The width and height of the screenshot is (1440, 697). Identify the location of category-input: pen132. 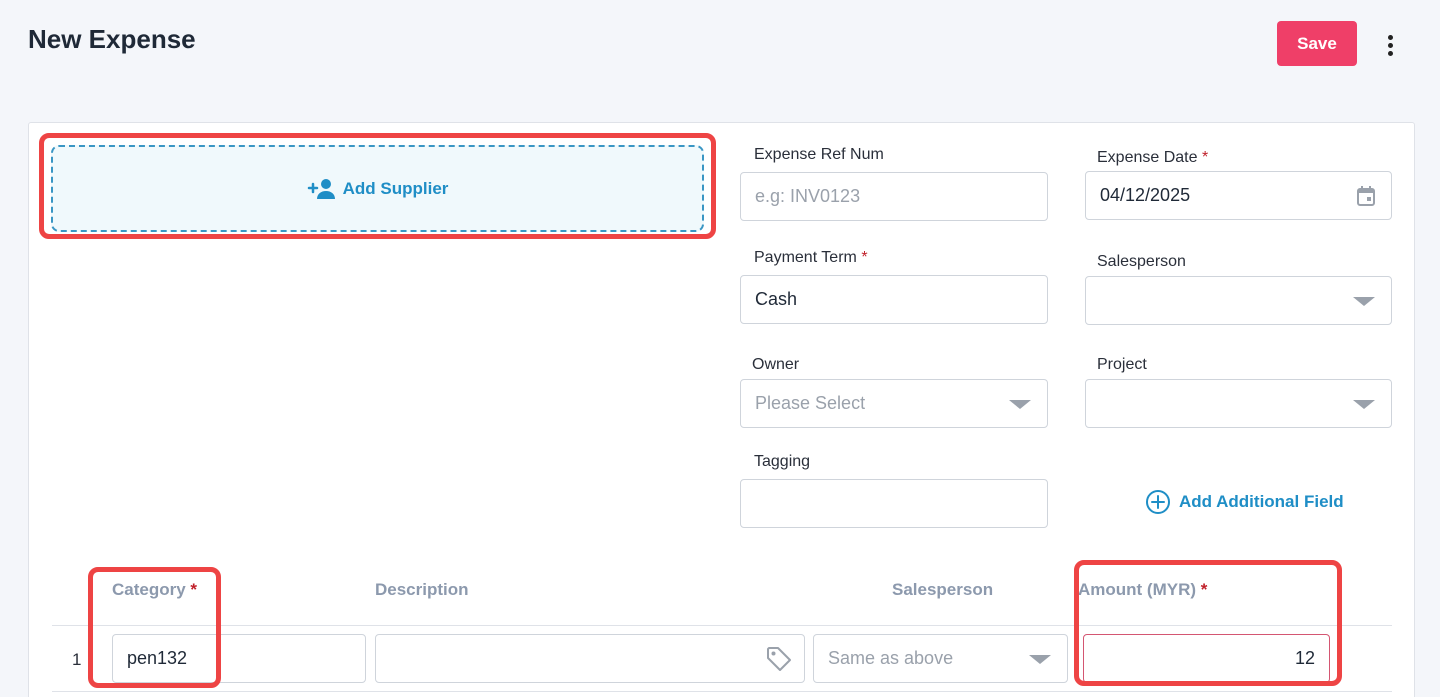
(239, 658).